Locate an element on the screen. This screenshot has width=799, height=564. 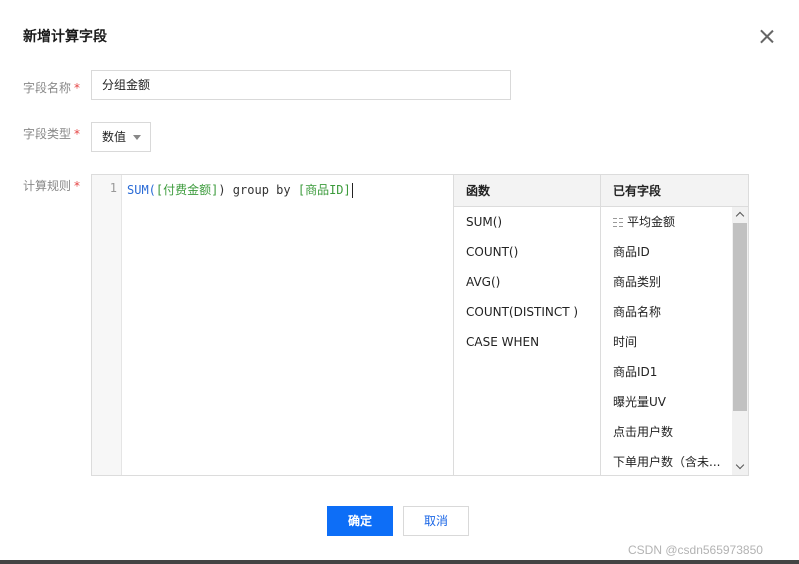
function-item: SUM() is located at coordinates (527, 222).